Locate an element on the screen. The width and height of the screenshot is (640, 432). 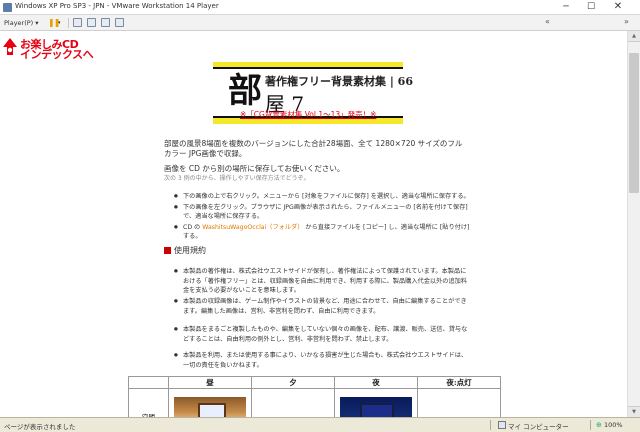
vertical-scrollbar: ▲ ▼ is located at coordinates (633, 224).